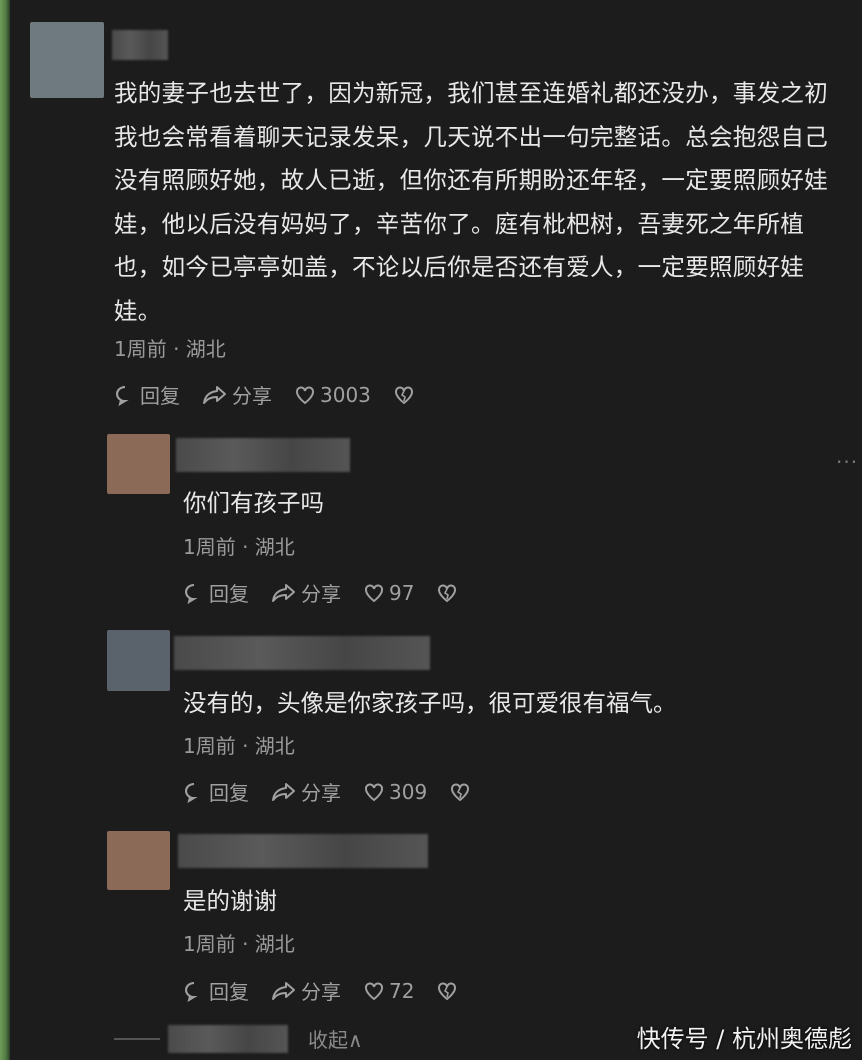  I want to click on divider, so click(137, 1038).